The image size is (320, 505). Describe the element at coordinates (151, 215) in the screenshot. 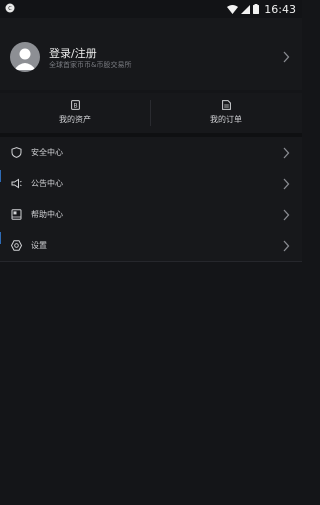

I see `menu-item-help-center: 帮助中心` at that location.